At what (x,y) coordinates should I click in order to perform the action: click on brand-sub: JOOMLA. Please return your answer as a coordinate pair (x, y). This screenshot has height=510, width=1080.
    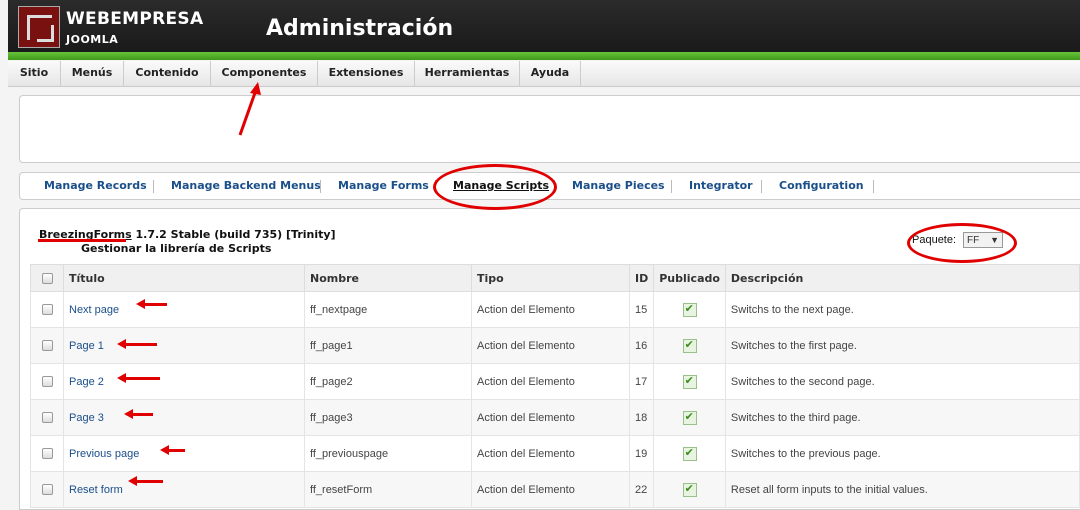
    Looking at the image, I should click on (92, 39).